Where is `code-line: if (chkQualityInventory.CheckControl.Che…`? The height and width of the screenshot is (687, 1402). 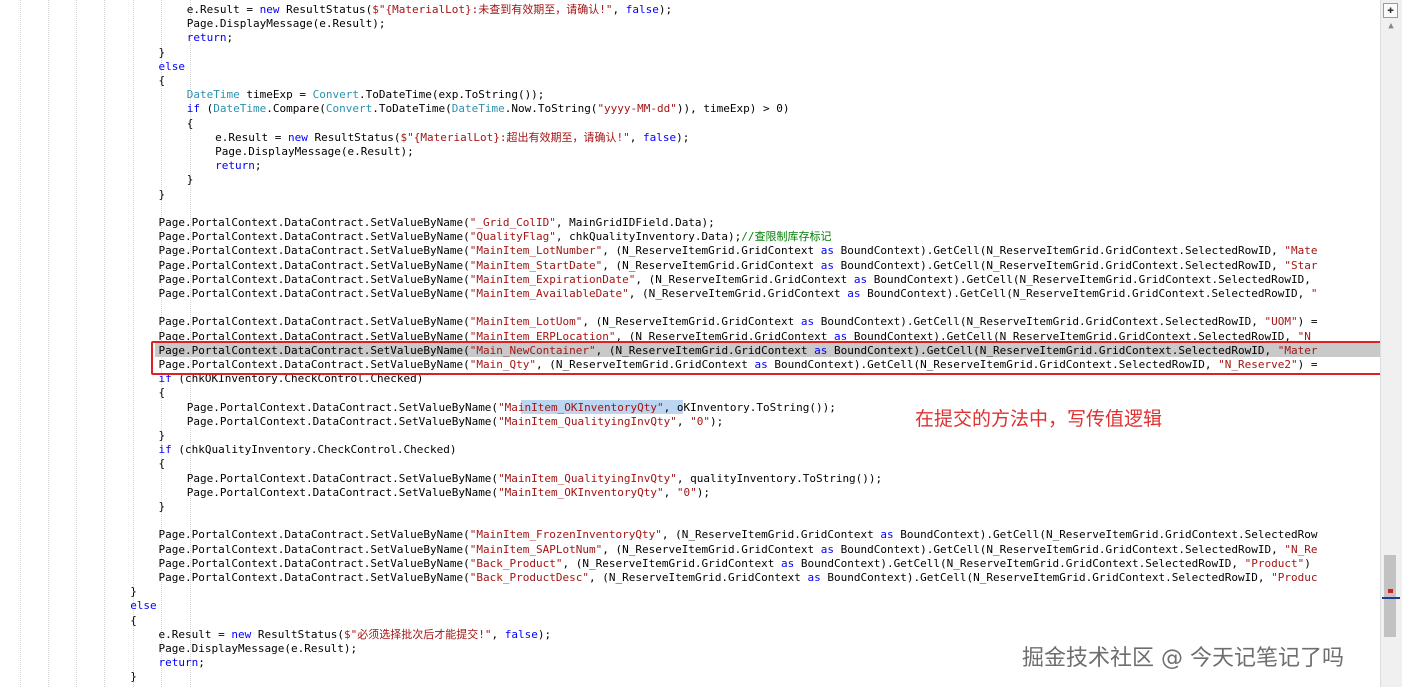
code-line: if (chkQualityInventory.CheckControl.Che… is located at coordinates (308, 450).